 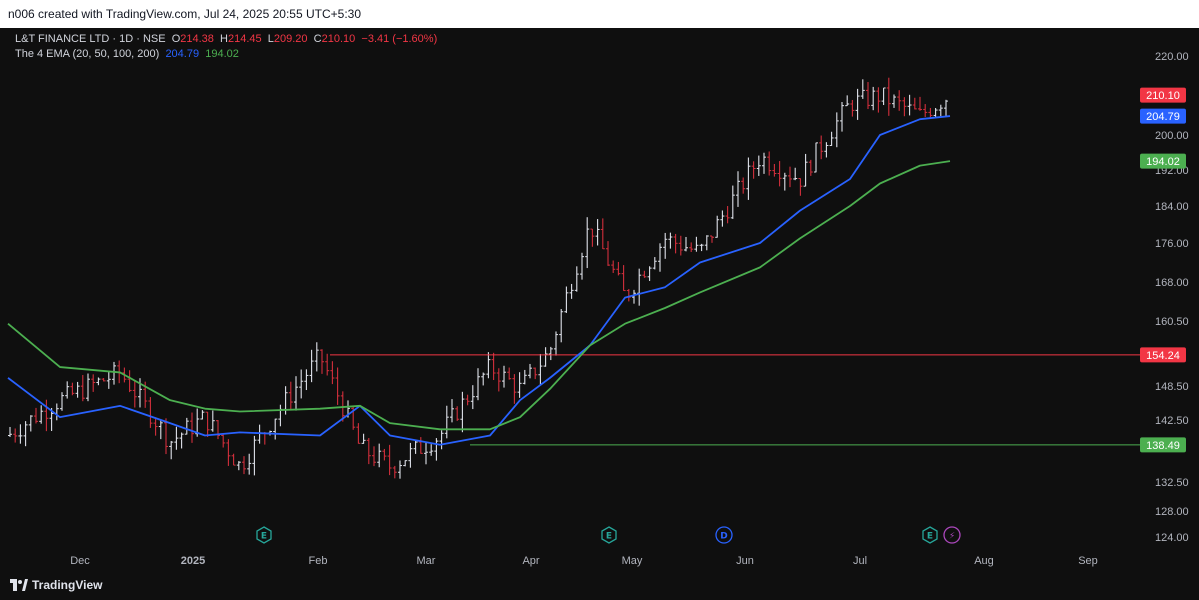 I want to click on event-marker: ⚡, so click(x=952, y=535).